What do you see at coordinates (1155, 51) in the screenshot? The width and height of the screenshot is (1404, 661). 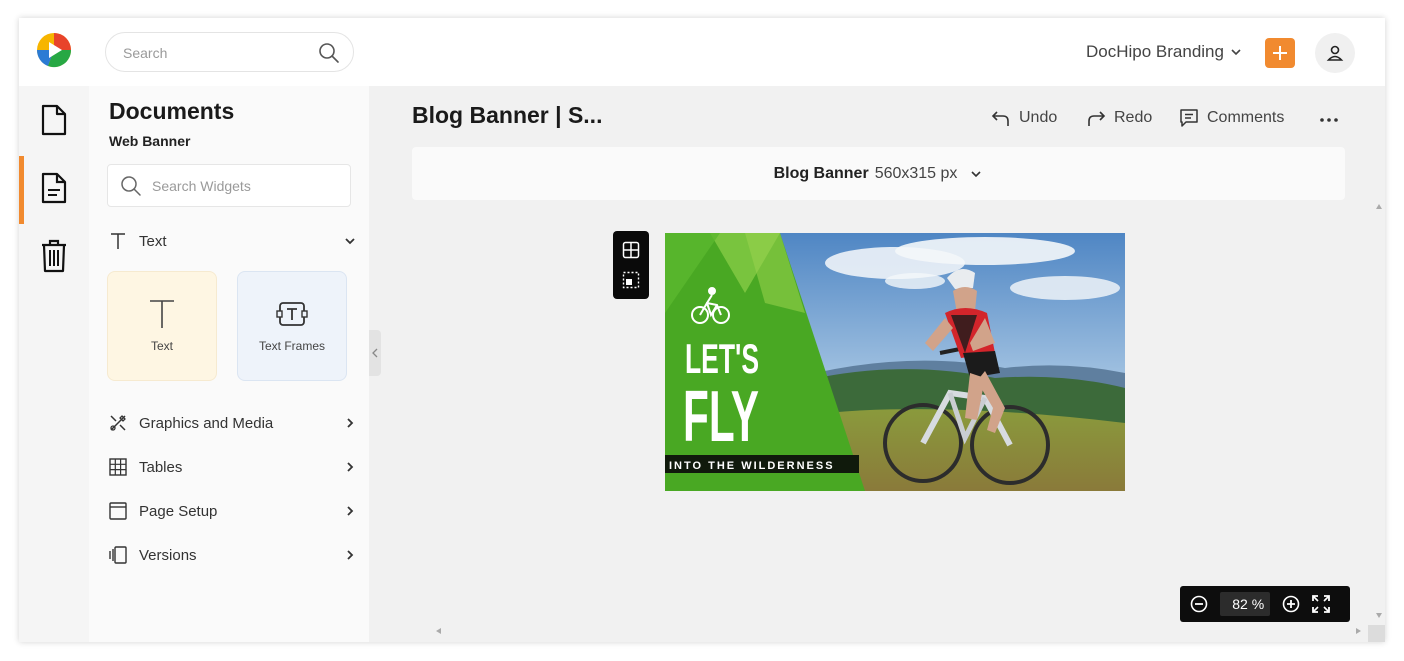 I see `brand-kit-label: DocHipo Branding` at bounding box center [1155, 51].